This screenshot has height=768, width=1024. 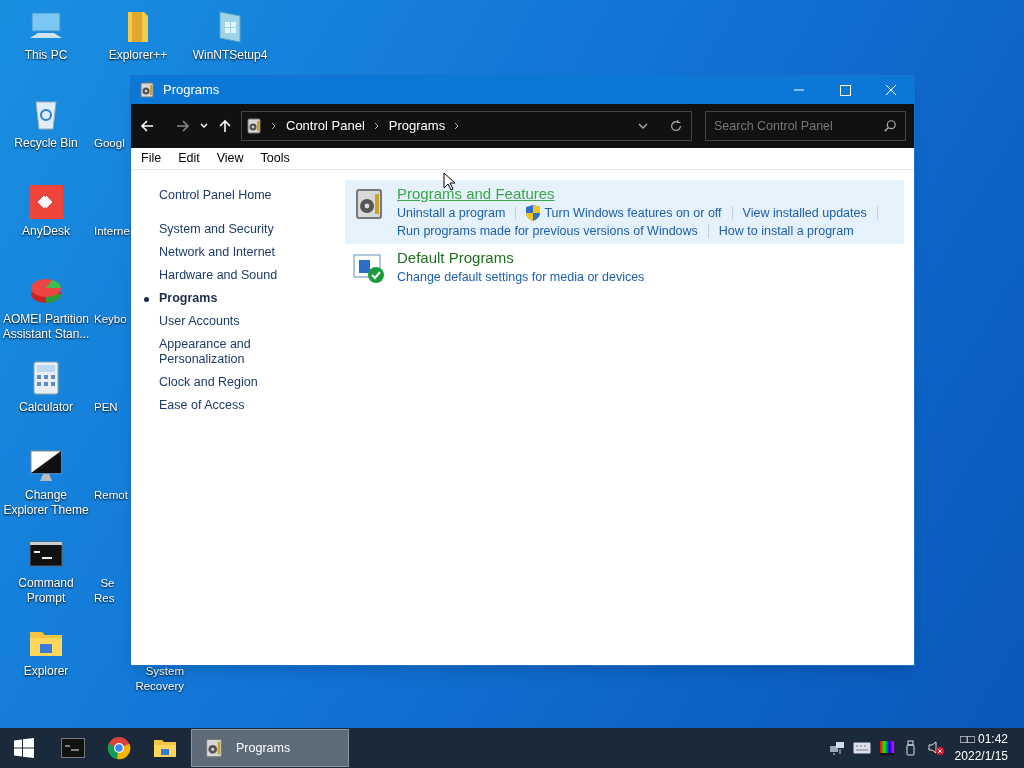 What do you see at coordinates (774, 126) in the screenshot?
I see `search-placeholder: Search Control Panel` at bounding box center [774, 126].